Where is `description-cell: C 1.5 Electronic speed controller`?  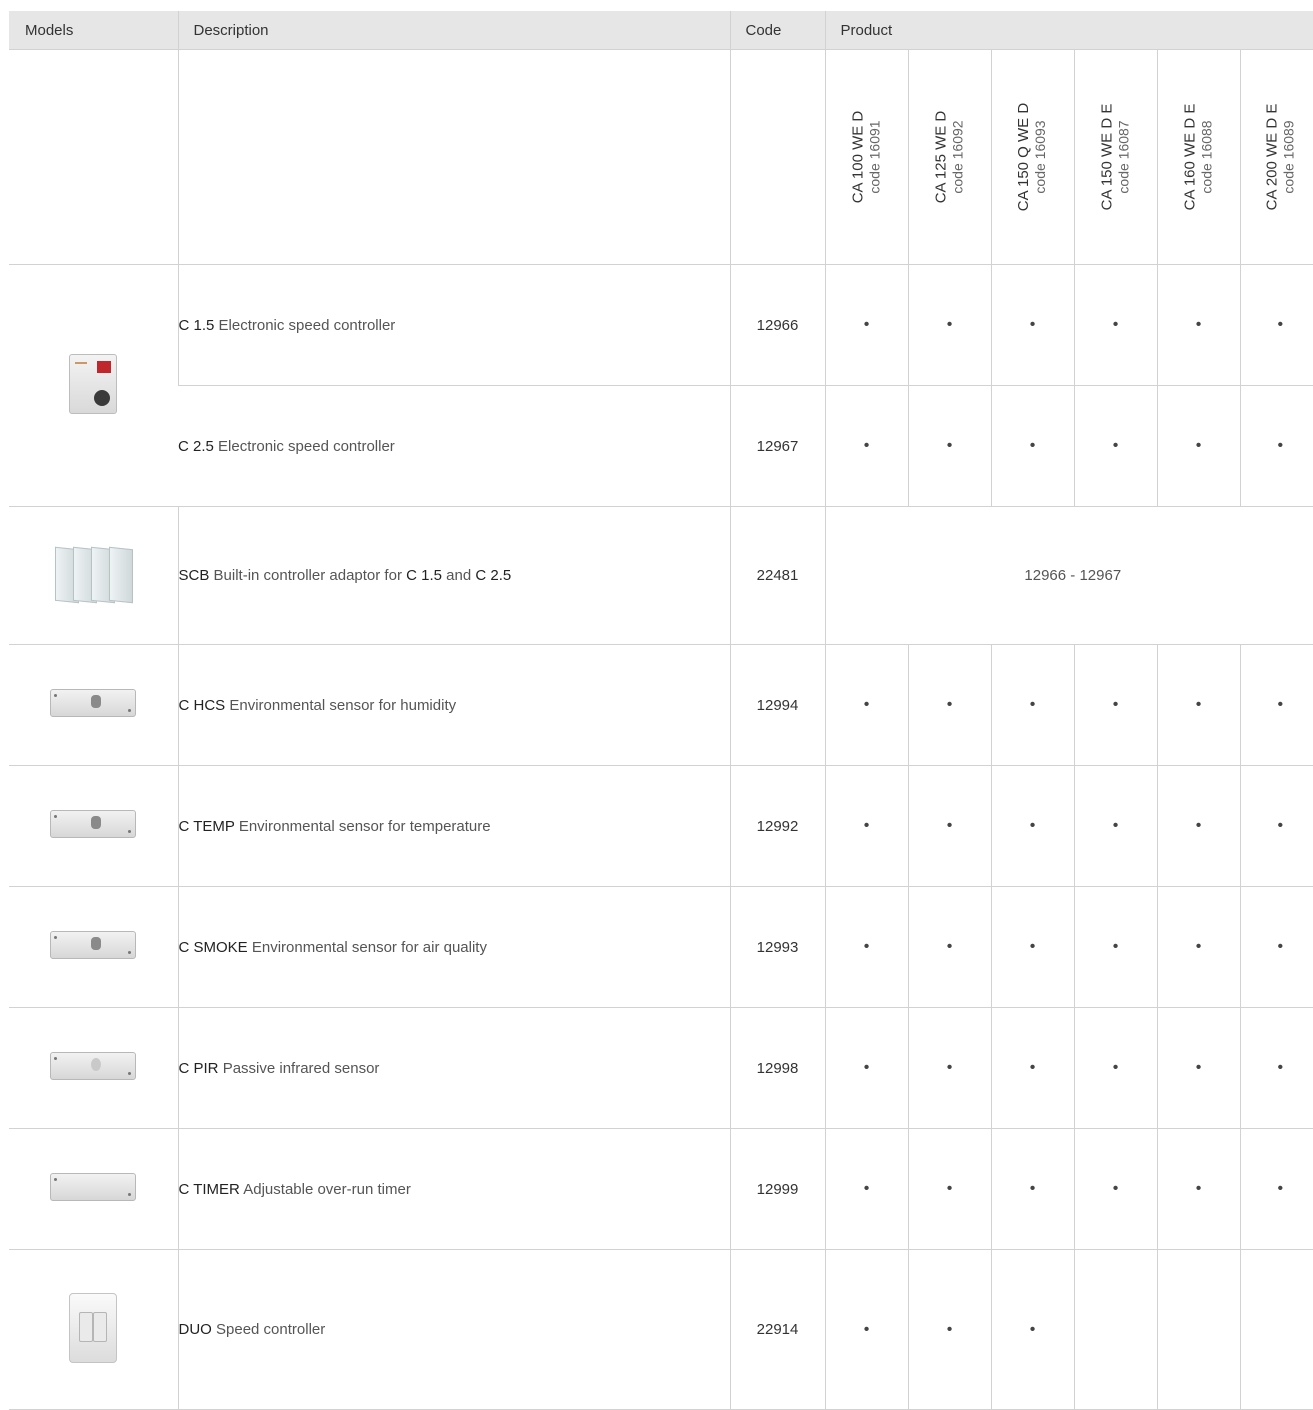
description-cell: C 1.5 Electronic speed controller is located at coordinates (453, 325).